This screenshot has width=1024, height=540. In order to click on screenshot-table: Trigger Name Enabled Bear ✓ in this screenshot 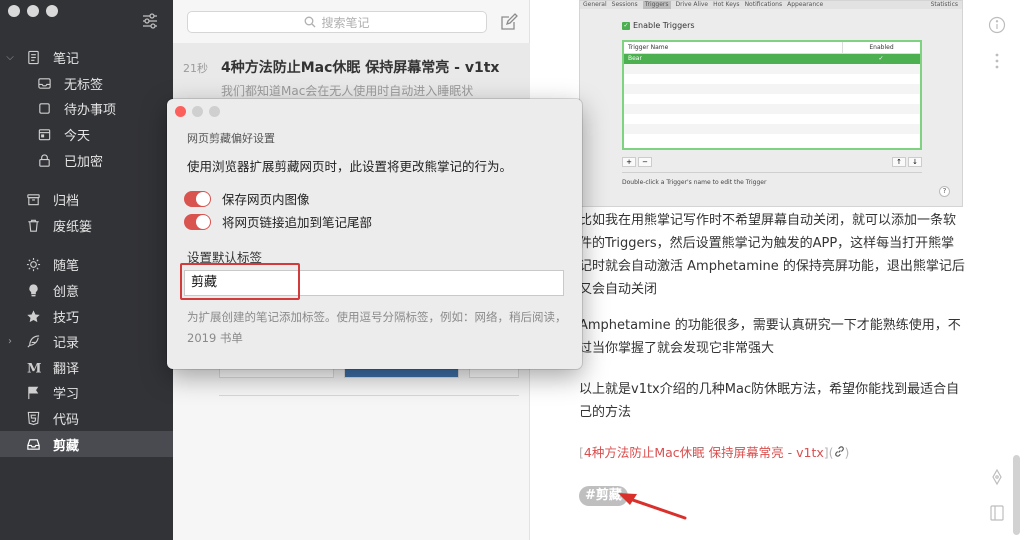, I will do `click(772, 95)`.